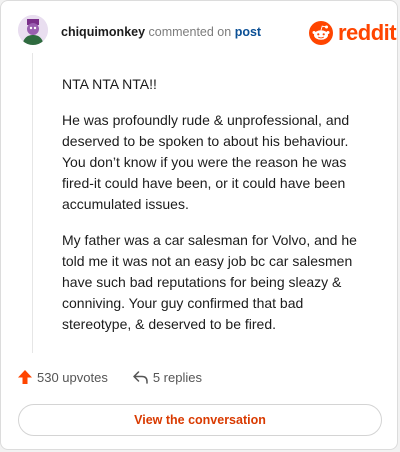  I want to click on replies-button: 5 replies, so click(167, 377).